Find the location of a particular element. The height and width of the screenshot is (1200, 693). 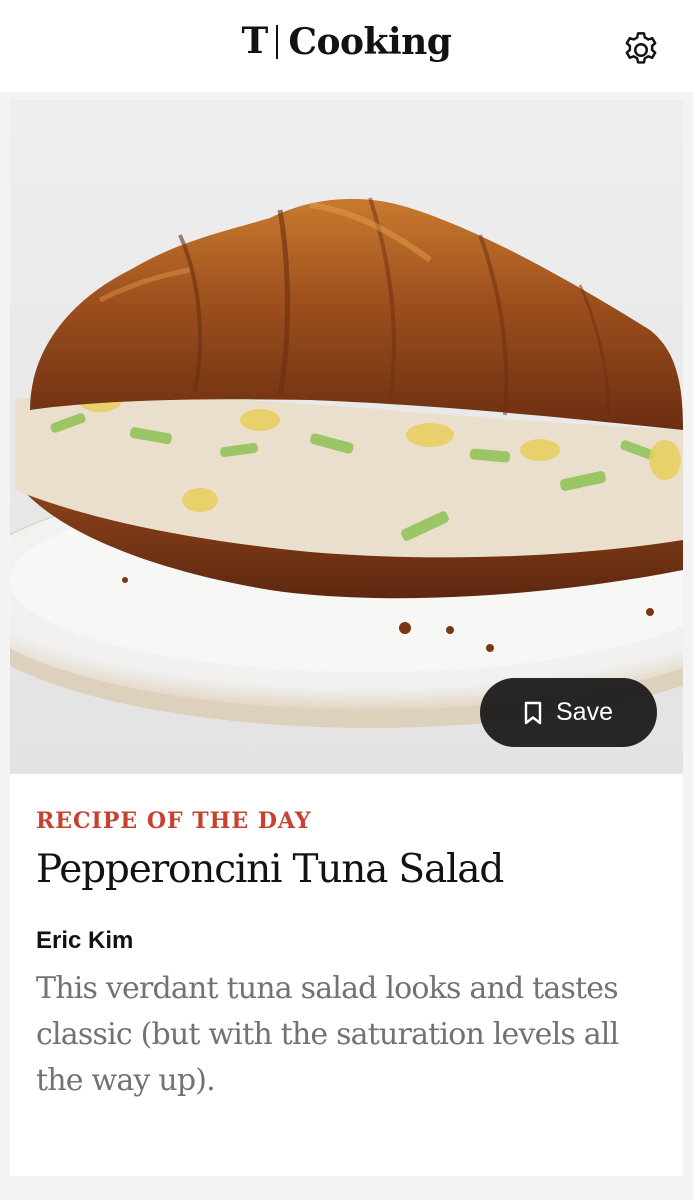

top-bar: T Cooking is located at coordinates (346, 46).